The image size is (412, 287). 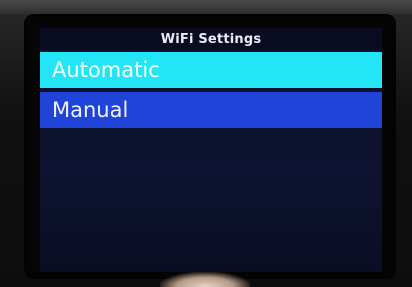 I want to click on bottom-reflection, so click(x=205, y=279).